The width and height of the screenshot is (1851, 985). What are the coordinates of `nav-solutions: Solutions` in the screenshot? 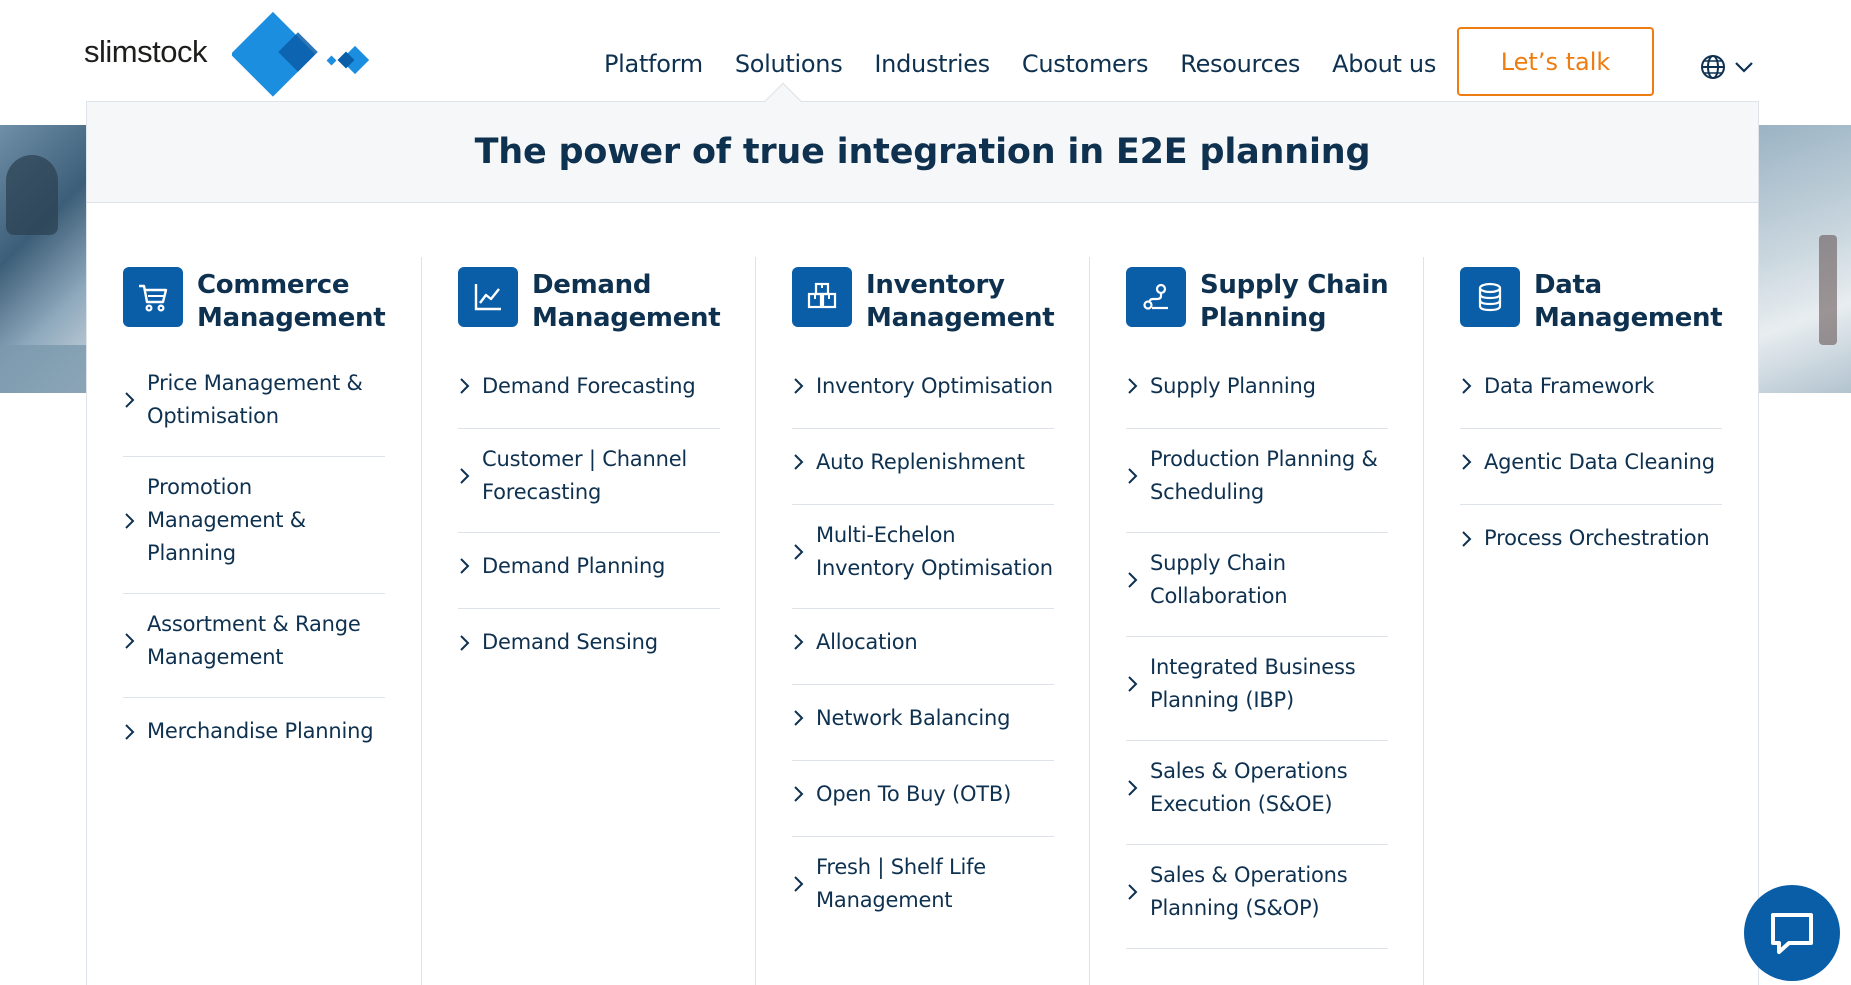 It's located at (789, 64).